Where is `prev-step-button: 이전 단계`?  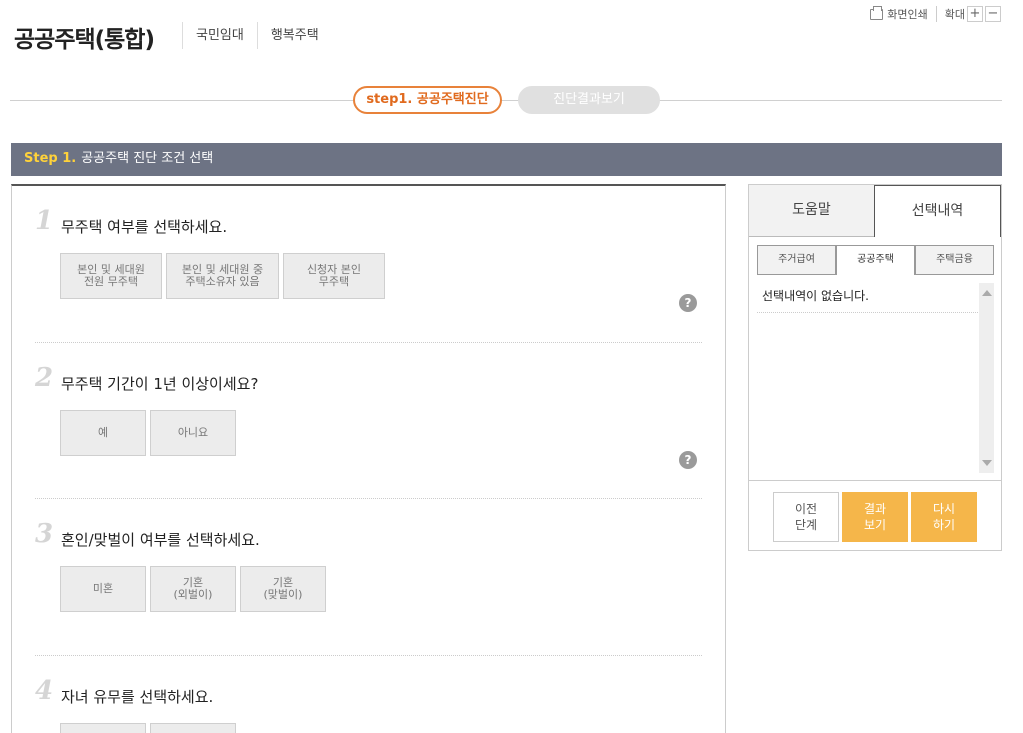 prev-step-button: 이전 단계 is located at coordinates (806, 517).